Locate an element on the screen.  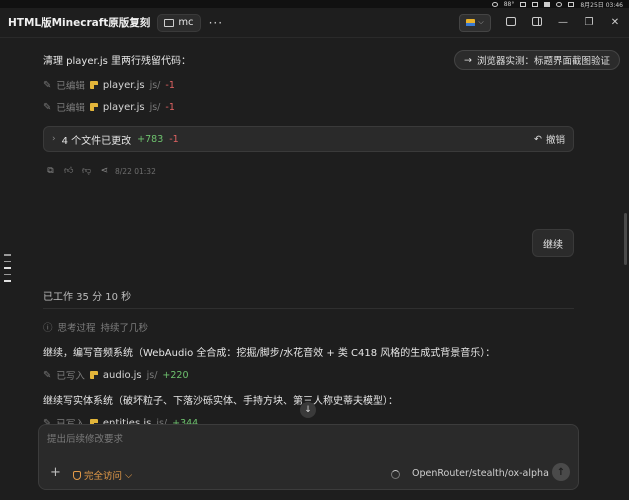
user-message: 继续 is located at coordinates (553, 243).